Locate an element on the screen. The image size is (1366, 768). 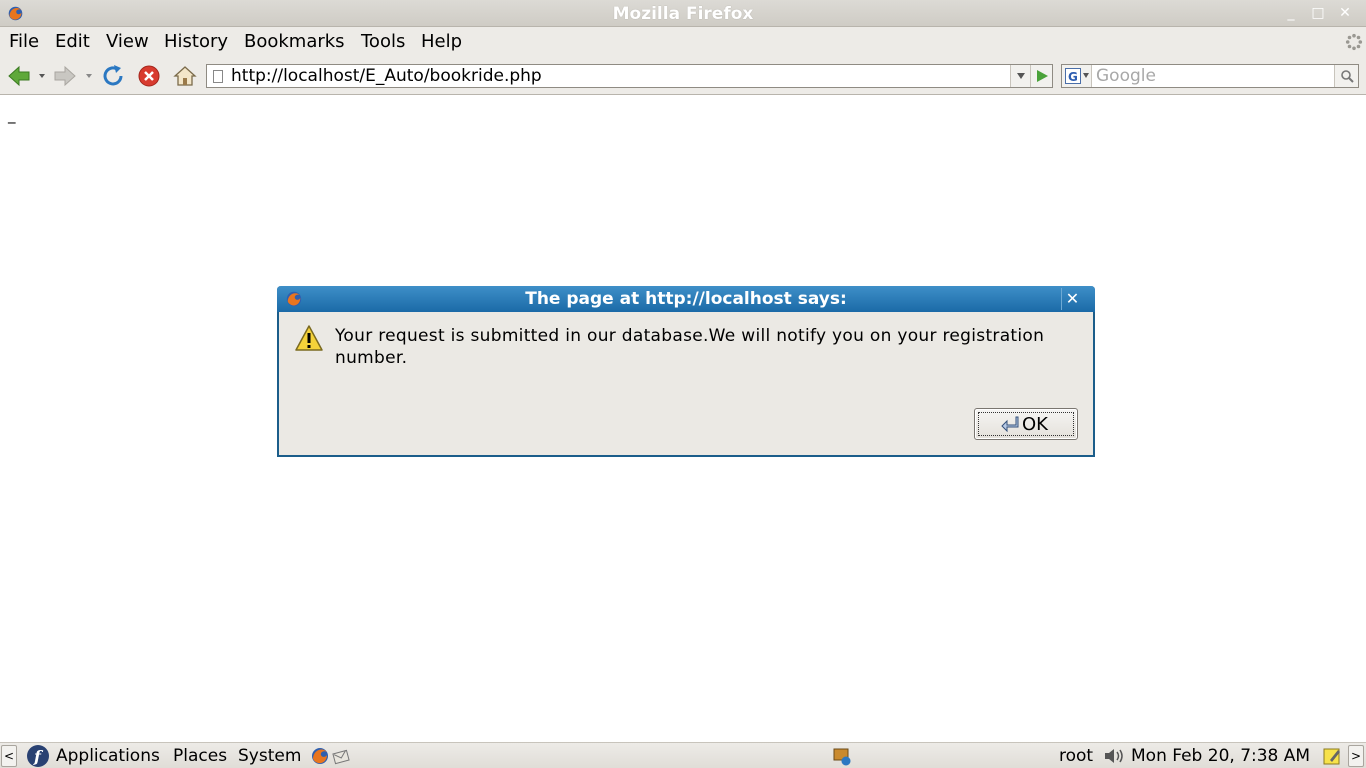
url-input is located at coordinates (621, 76).